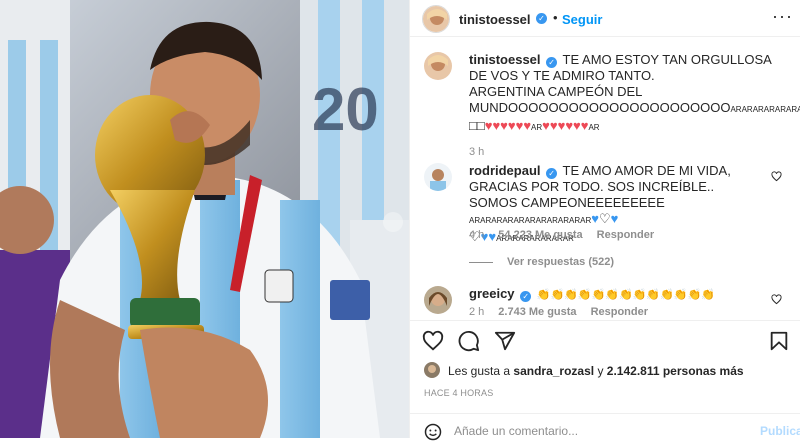 Image resolution: width=800 pixels, height=441 pixels. What do you see at coordinates (782, 16) in the screenshot?
I see `more-icon: ···` at bounding box center [782, 16].